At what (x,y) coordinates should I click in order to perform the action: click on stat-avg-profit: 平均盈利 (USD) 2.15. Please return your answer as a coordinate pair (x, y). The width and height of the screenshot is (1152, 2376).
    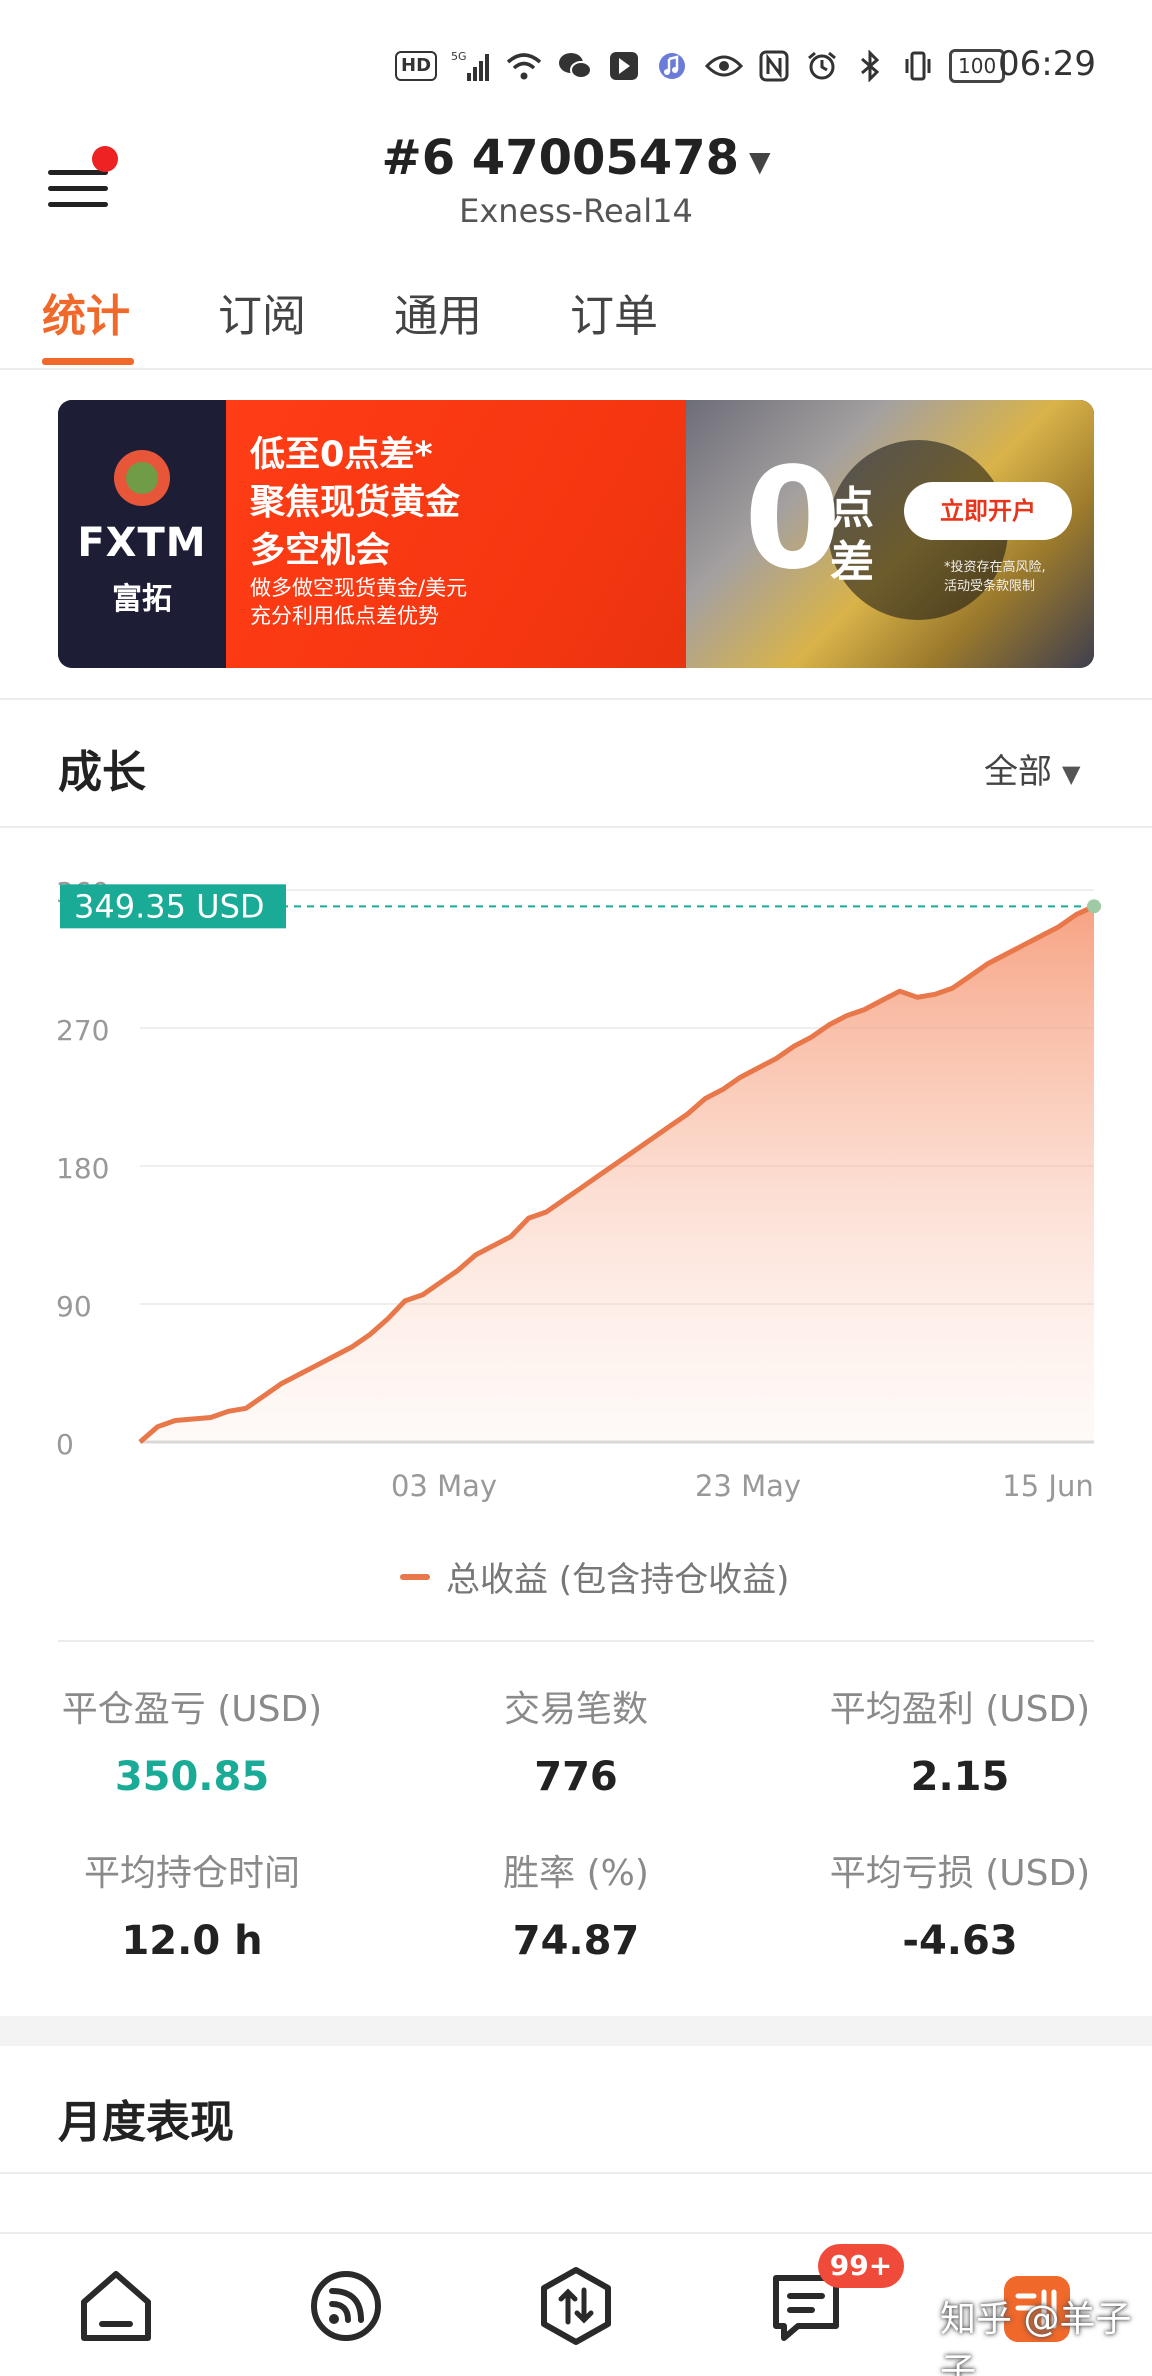
    Looking at the image, I should click on (960, 1740).